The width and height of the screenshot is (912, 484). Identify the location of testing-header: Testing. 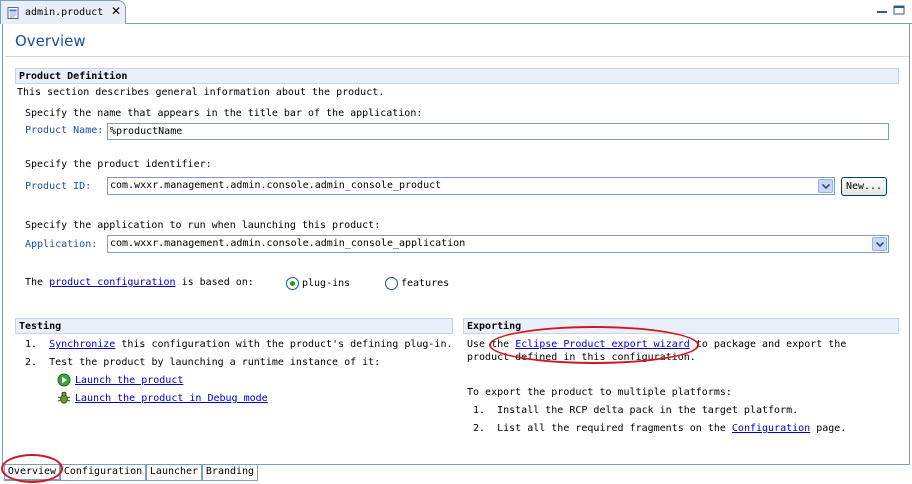
(234, 326).